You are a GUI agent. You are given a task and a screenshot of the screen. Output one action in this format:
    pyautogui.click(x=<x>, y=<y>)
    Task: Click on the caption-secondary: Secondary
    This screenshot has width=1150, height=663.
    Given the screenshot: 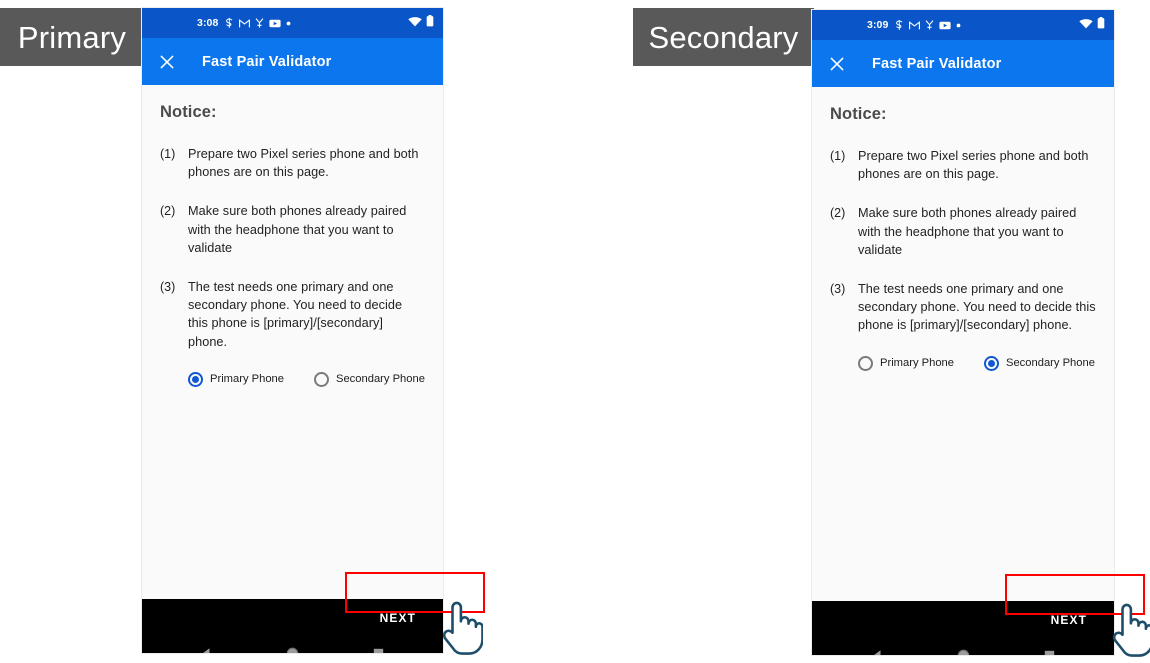 What is the action you would take?
    pyautogui.click(x=723, y=37)
    